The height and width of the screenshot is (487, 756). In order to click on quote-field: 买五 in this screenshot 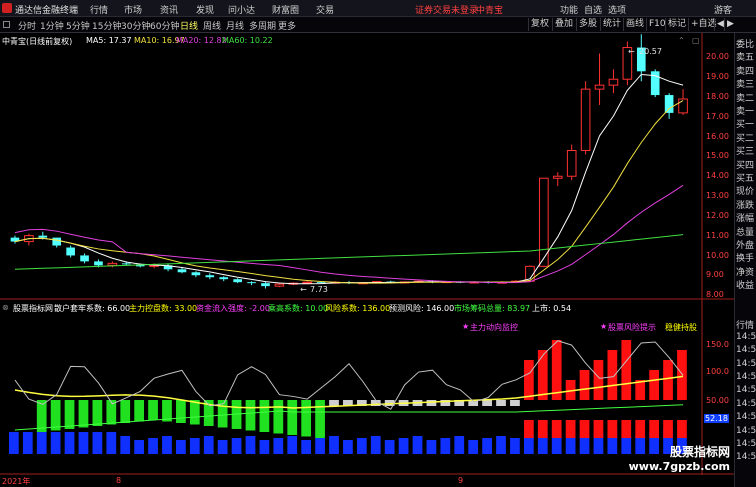, I will do `click(745, 179)`.